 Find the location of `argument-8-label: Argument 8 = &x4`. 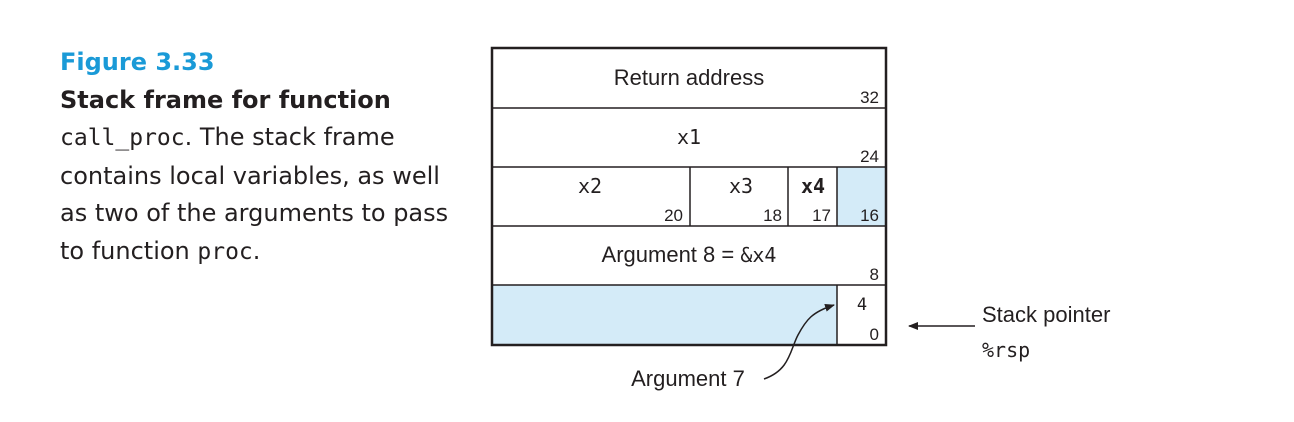

argument-8-label: Argument 8 = &x4 is located at coordinates (689, 254).